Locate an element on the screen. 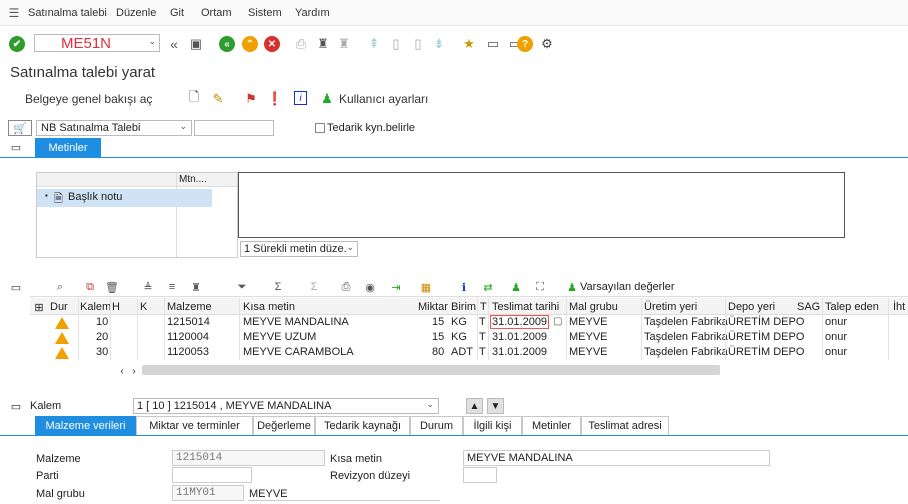 The width and height of the screenshot is (908, 504). back-icon: « is located at coordinates (227, 44).